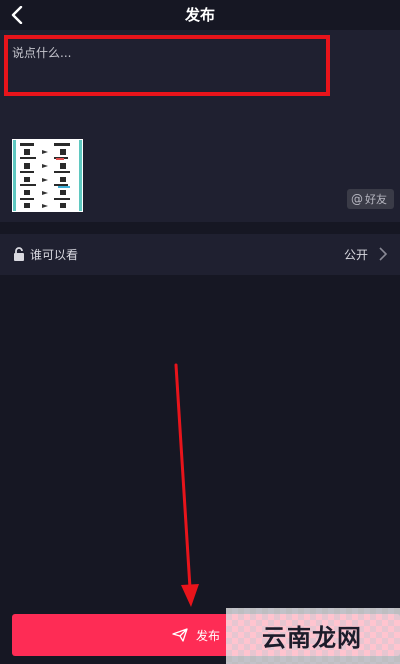 The image size is (400, 664). I want to click on mention-label: 好友, so click(376, 199).